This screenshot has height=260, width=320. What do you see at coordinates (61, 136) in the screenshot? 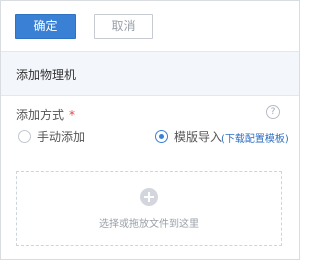
I see `radio-manual-add-label: 手动添加` at bounding box center [61, 136].